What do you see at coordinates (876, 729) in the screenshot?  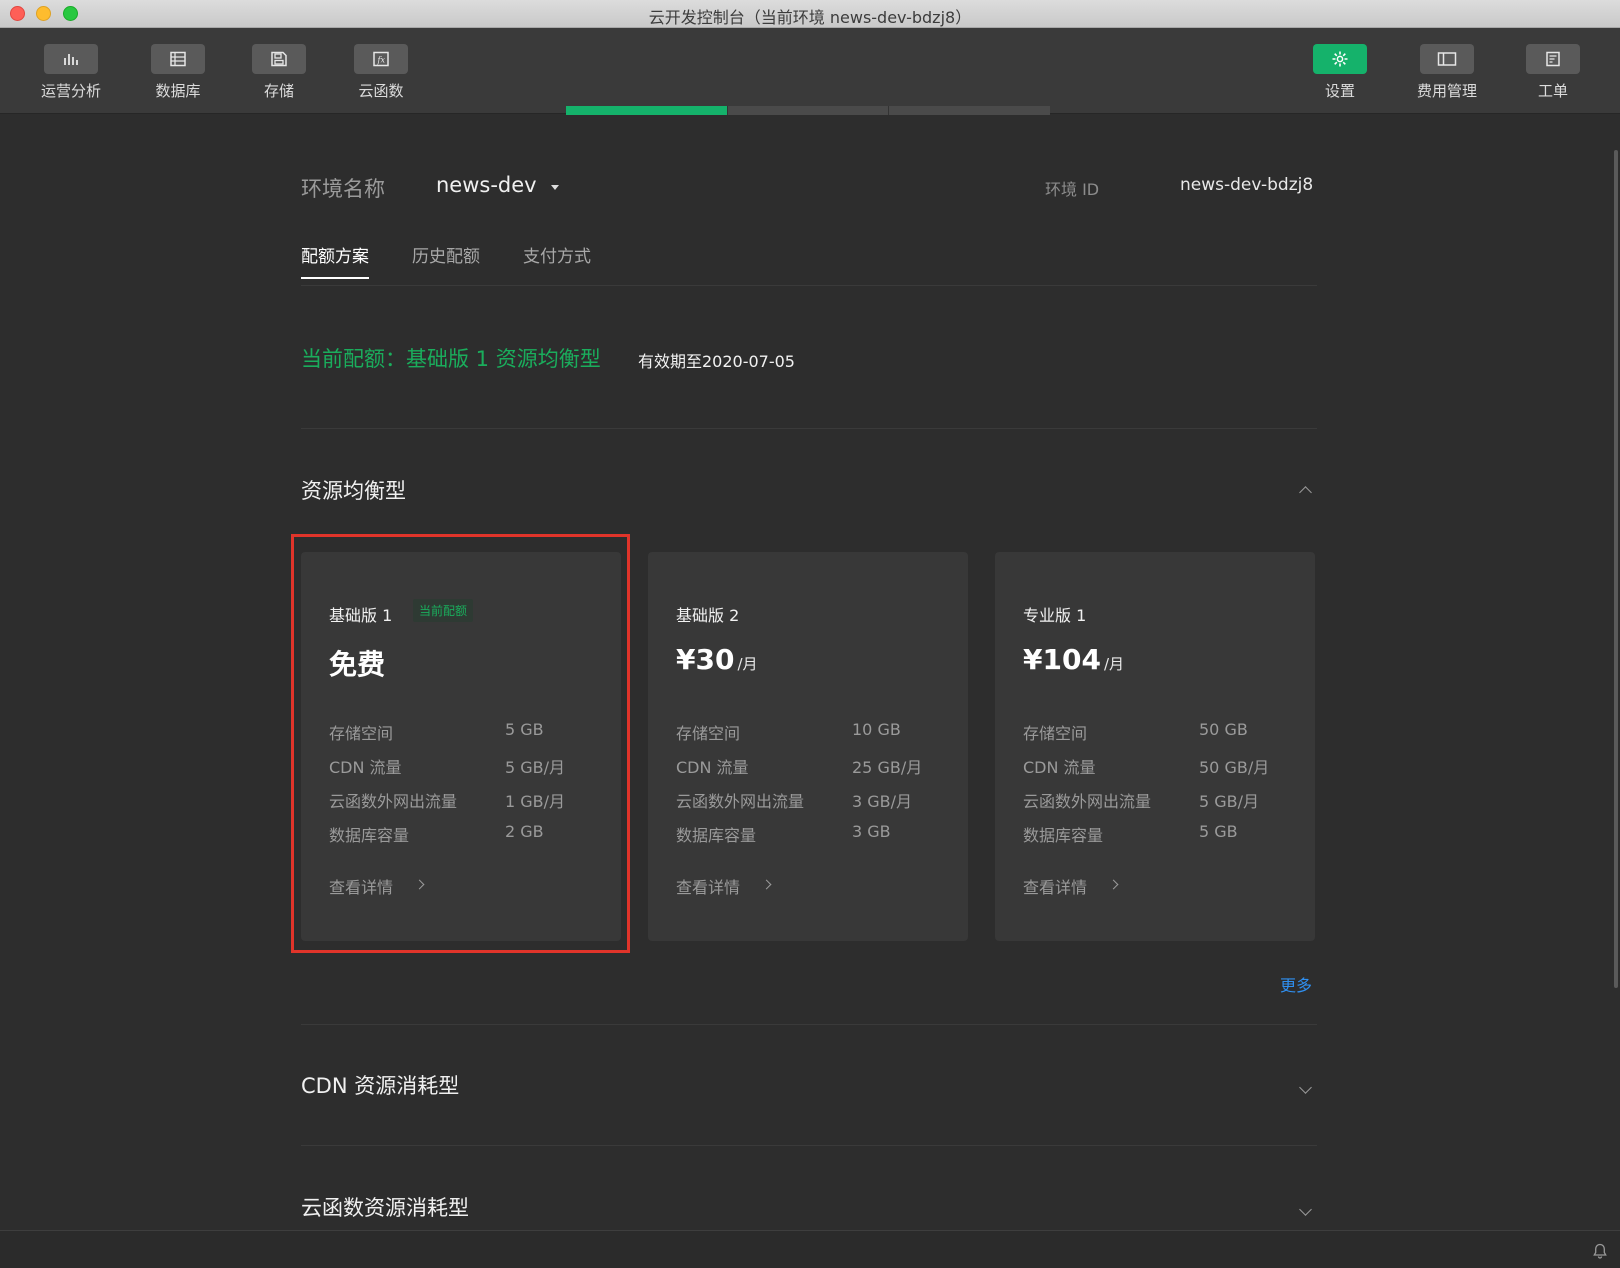 I see `spec-value-storage: 10 GB` at bounding box center [876, 729].